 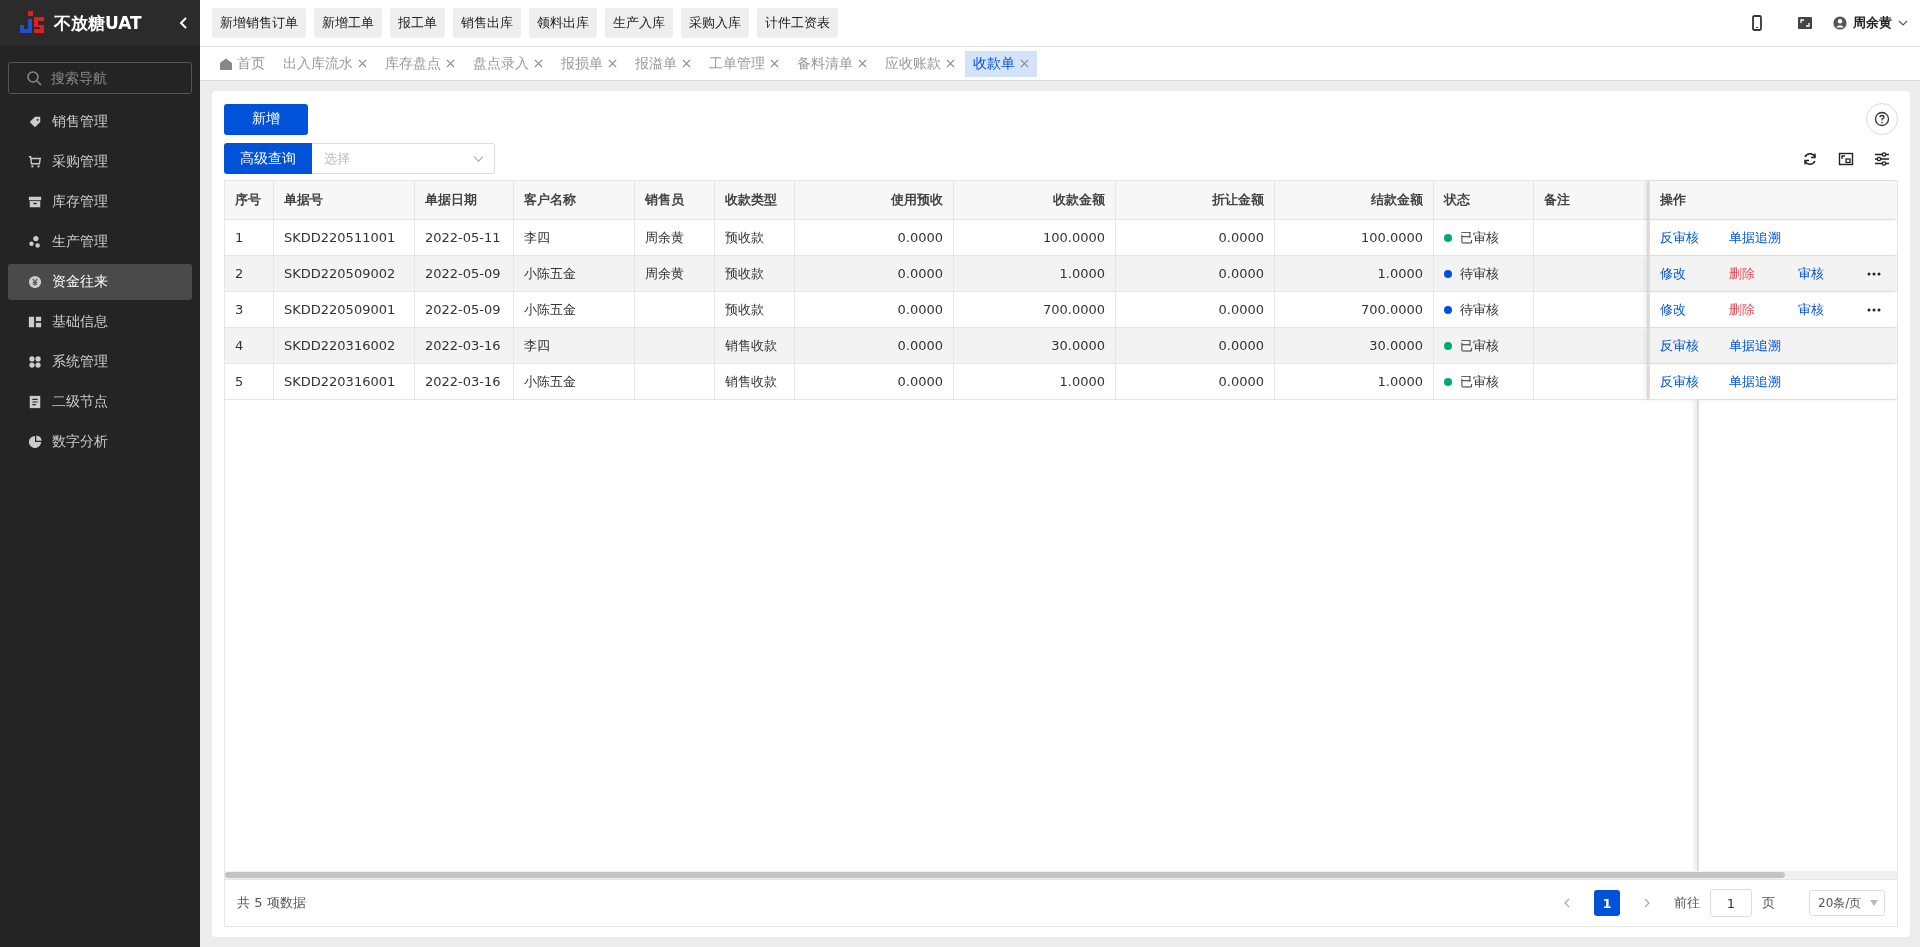 What do you see at coordinates (100, 442) in the screenshot?
I see `sidebar-item: 数字分析` at bounding box center [100, 442].